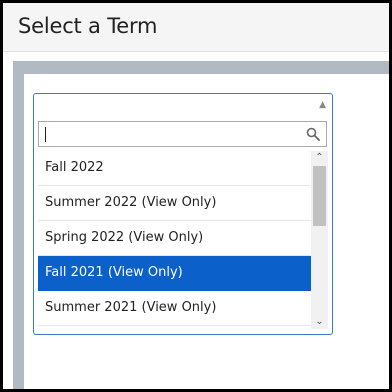 The image size is (392, 392). Describe the element at coordinates (319, 196) in the screenshot. I see `scrollbar-thumb` at that location.